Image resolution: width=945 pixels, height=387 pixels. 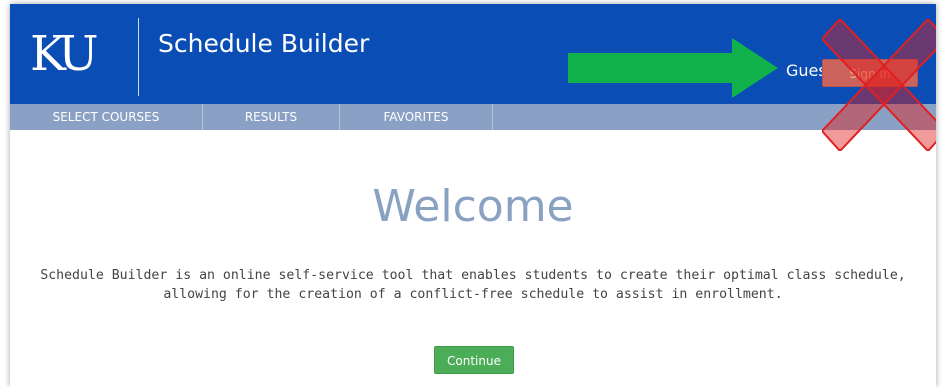 What do you see at coordinates (75, 54) in the screenshot?
I see `ku-logo: KU` at bounding box center [75, 54].